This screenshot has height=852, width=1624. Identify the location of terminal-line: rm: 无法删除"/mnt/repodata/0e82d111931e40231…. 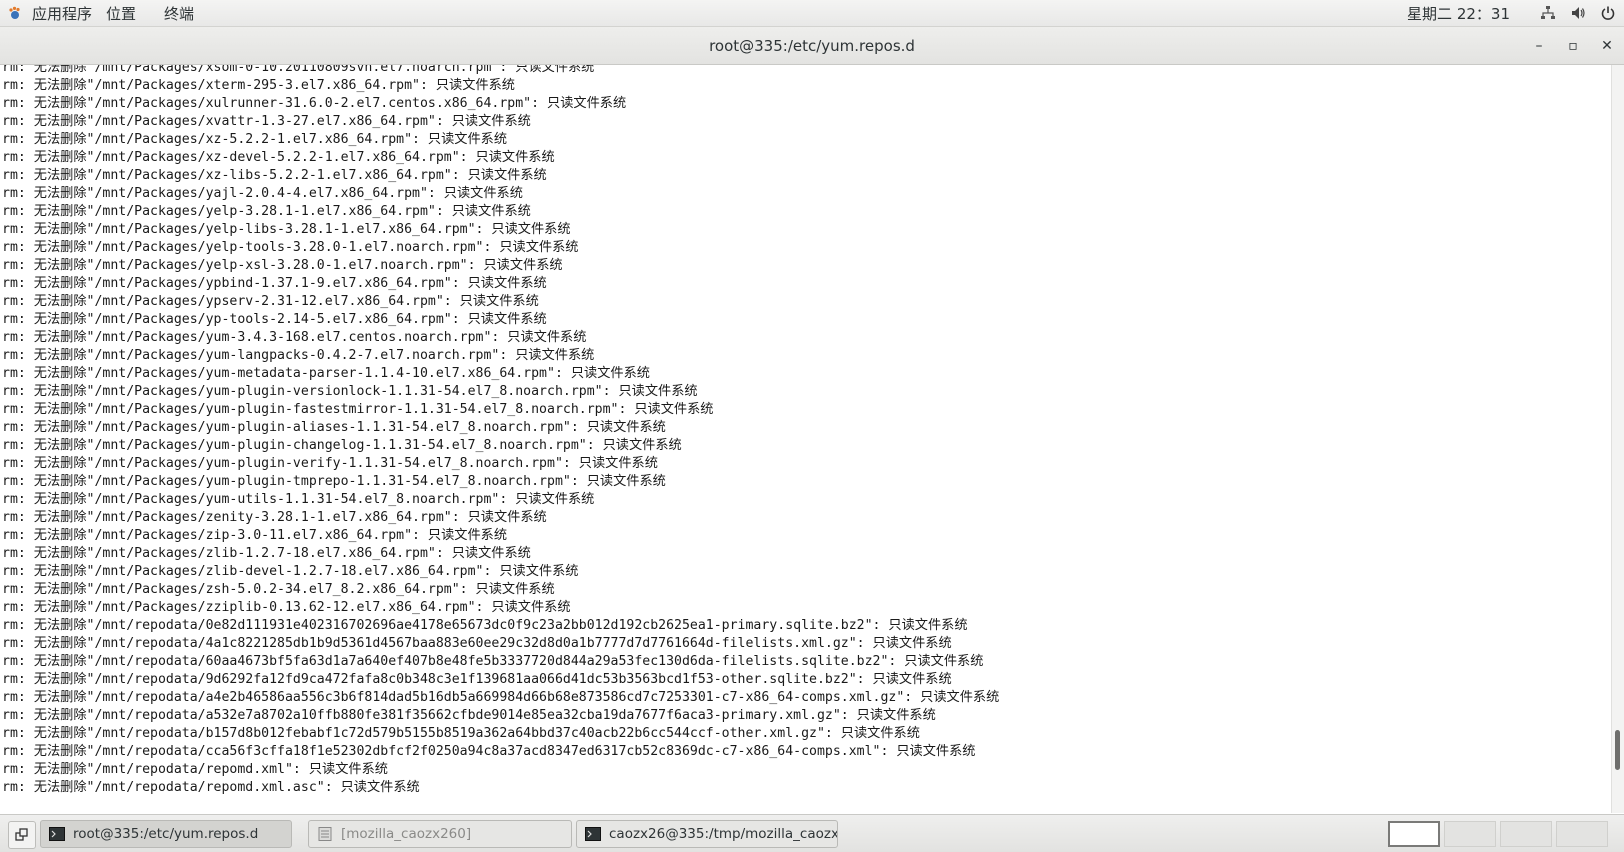
(485, 625).